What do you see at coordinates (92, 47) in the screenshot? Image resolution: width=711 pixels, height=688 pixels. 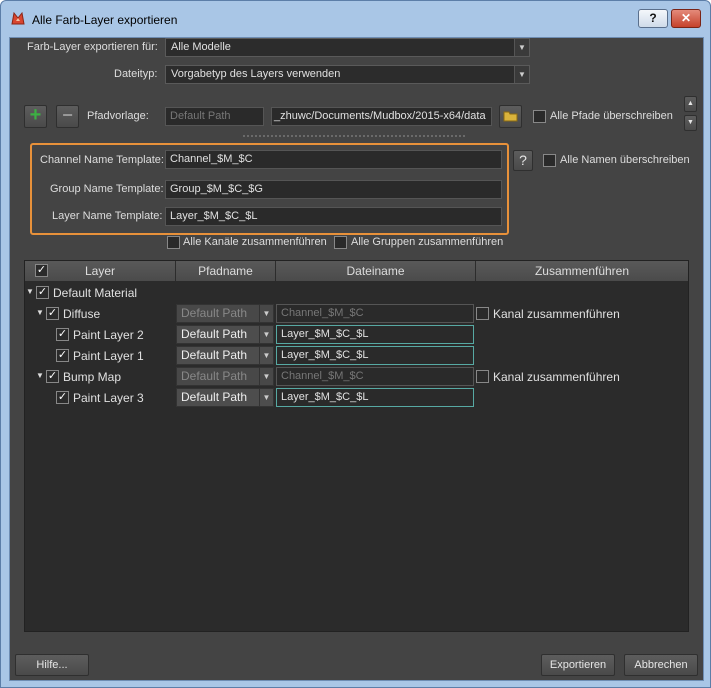 I see `export-for-label: Farb-Layer exportieren für:` at bounding box center [92, 47].